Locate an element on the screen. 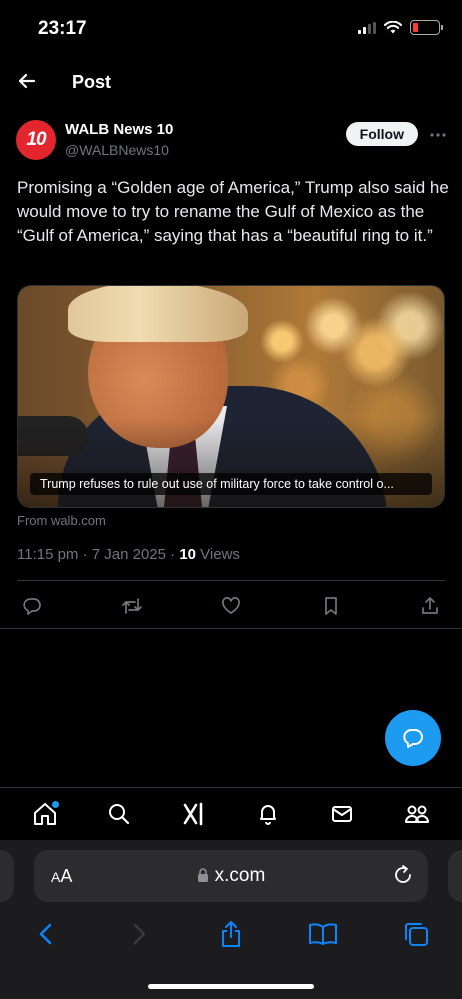 The height and width of the screenshot is (999, 462). browser-tabs-button is located at coordinates (416, 934).